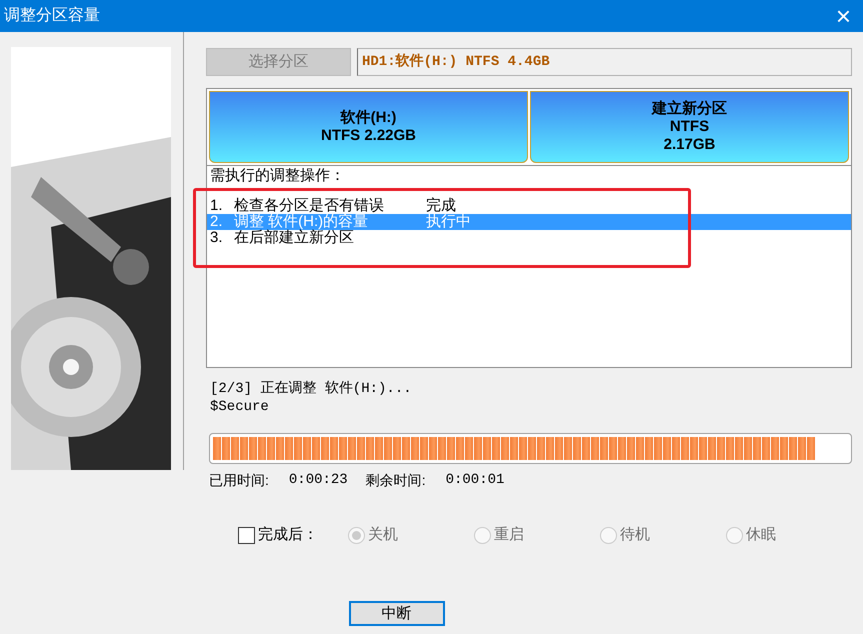 Image resolution: width=863 pixels, height=634 pixels. What do you see at coordinates (318, 480) in the screenshot?
I see `time-value: 0:00:23` at bounding box center [318, 480].